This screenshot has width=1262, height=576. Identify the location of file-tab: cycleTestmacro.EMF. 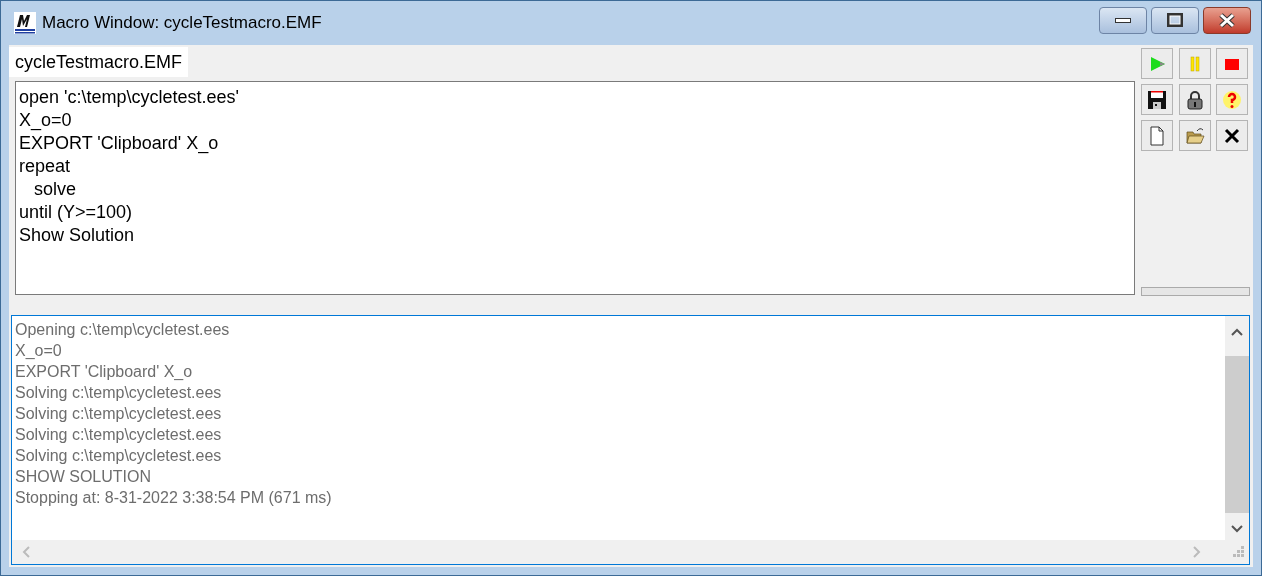
(99, 62).